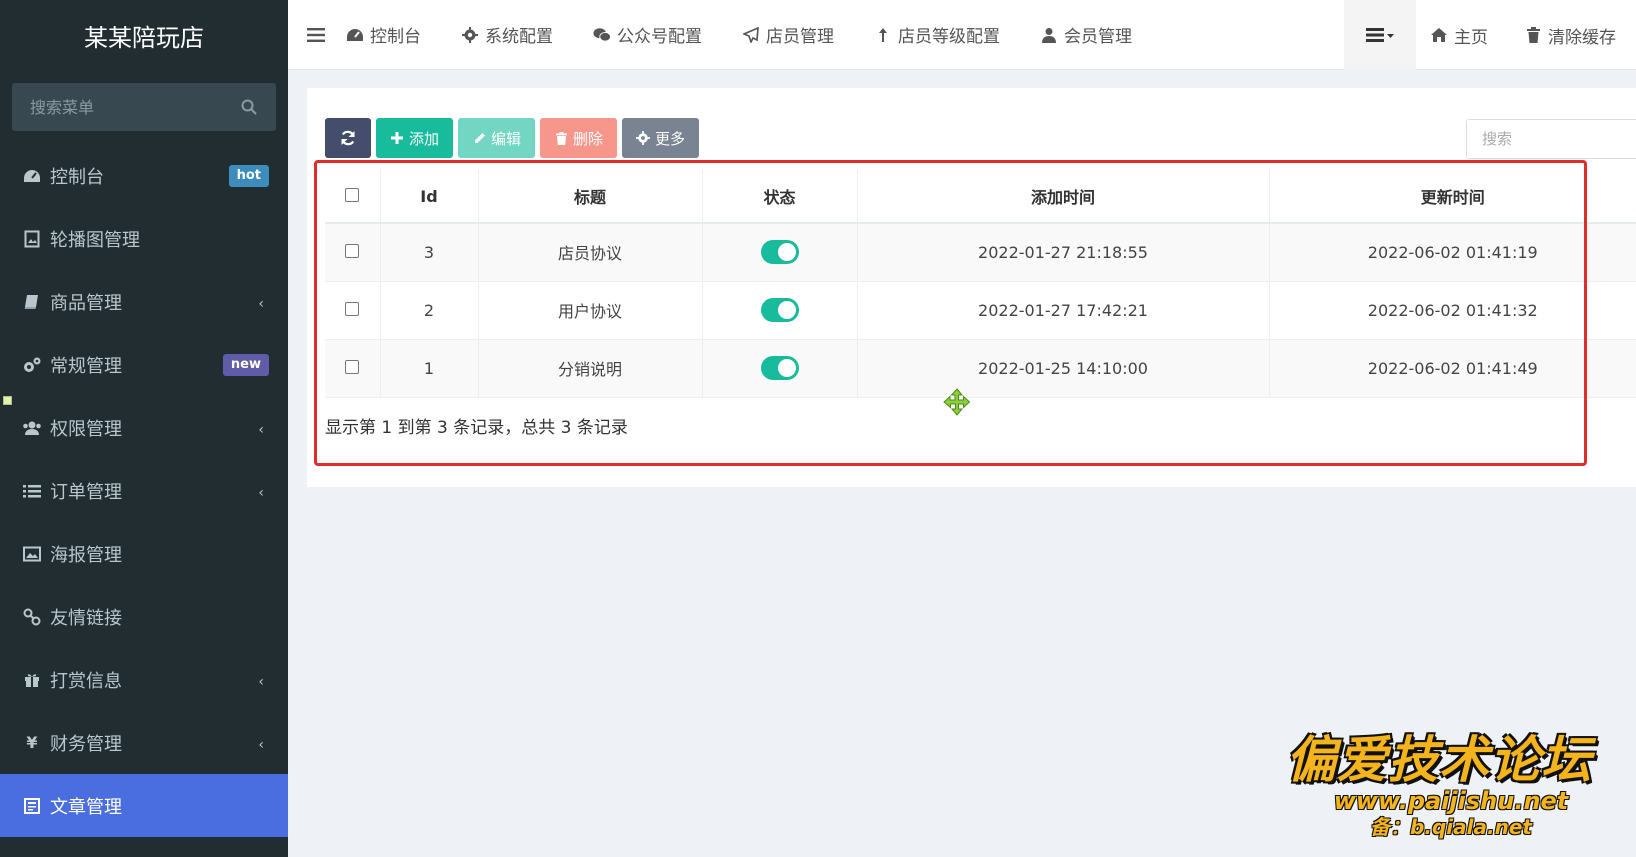 This screenshot has width=1636, height=857. I want to click on column-header-created: 添加时间, so click(1063, 197).